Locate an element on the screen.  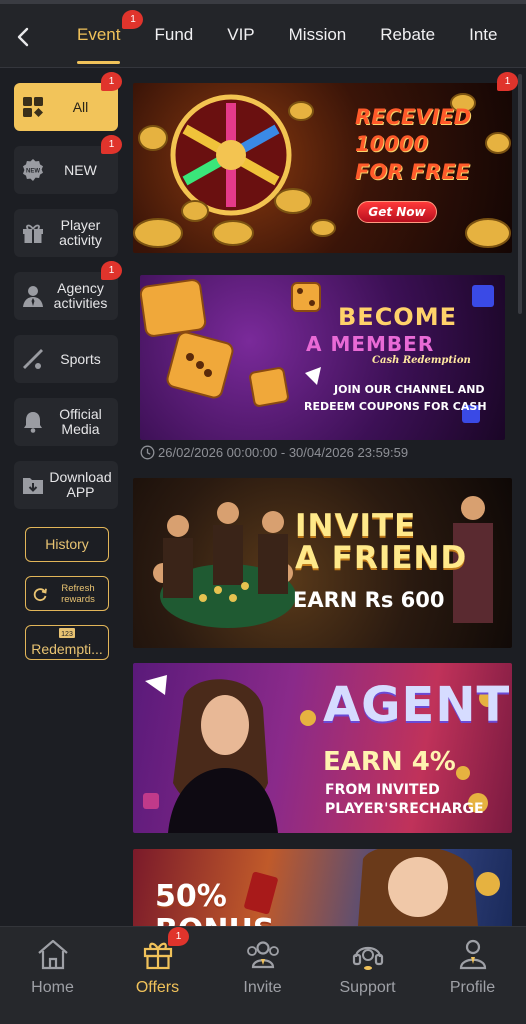
tab-rebate: Rebate is located at coordinates (407, 35).